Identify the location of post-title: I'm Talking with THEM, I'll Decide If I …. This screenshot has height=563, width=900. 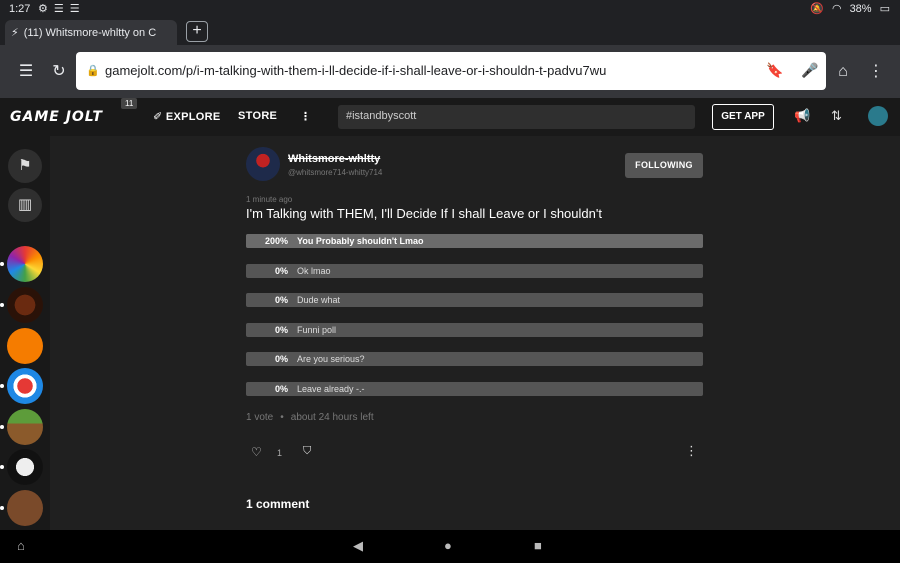
(424, 213).